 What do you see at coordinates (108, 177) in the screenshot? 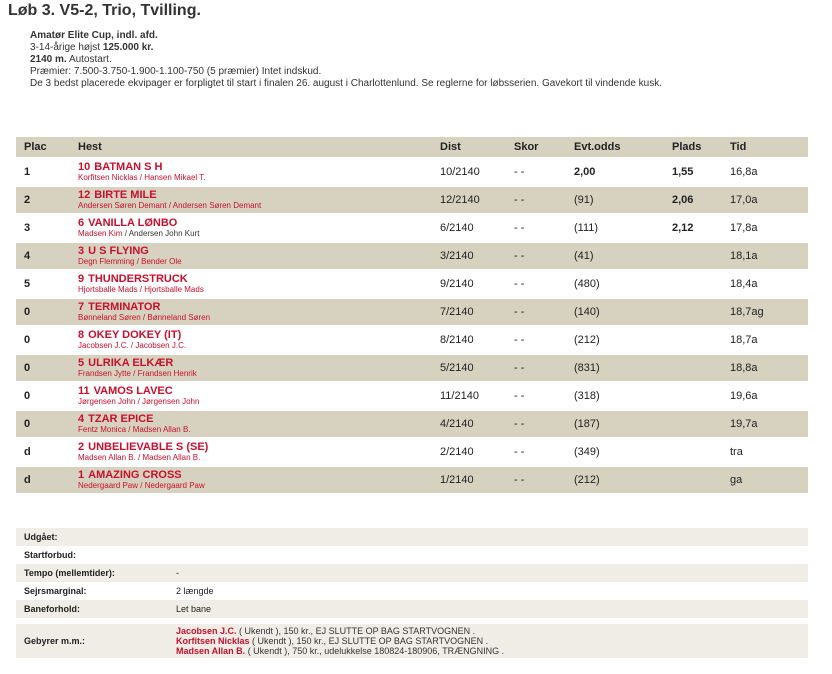
I see `driver-link: Korfitsen Nicklas` at bounding box center [108, 177].